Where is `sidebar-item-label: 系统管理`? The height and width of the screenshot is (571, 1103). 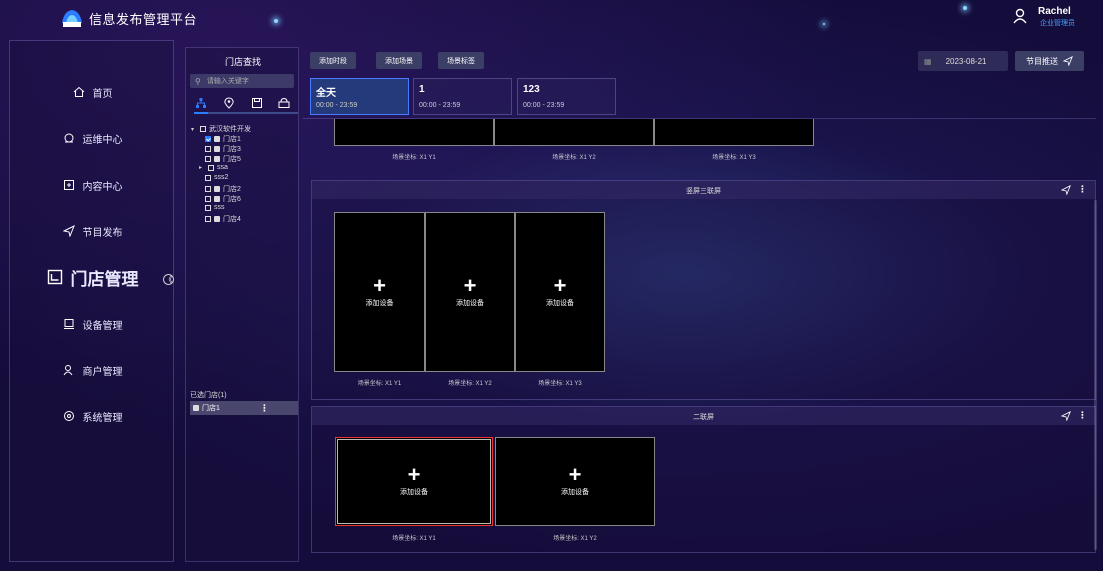
sidebar-item-label: 系统管理 is located at coordinates (102, 418).